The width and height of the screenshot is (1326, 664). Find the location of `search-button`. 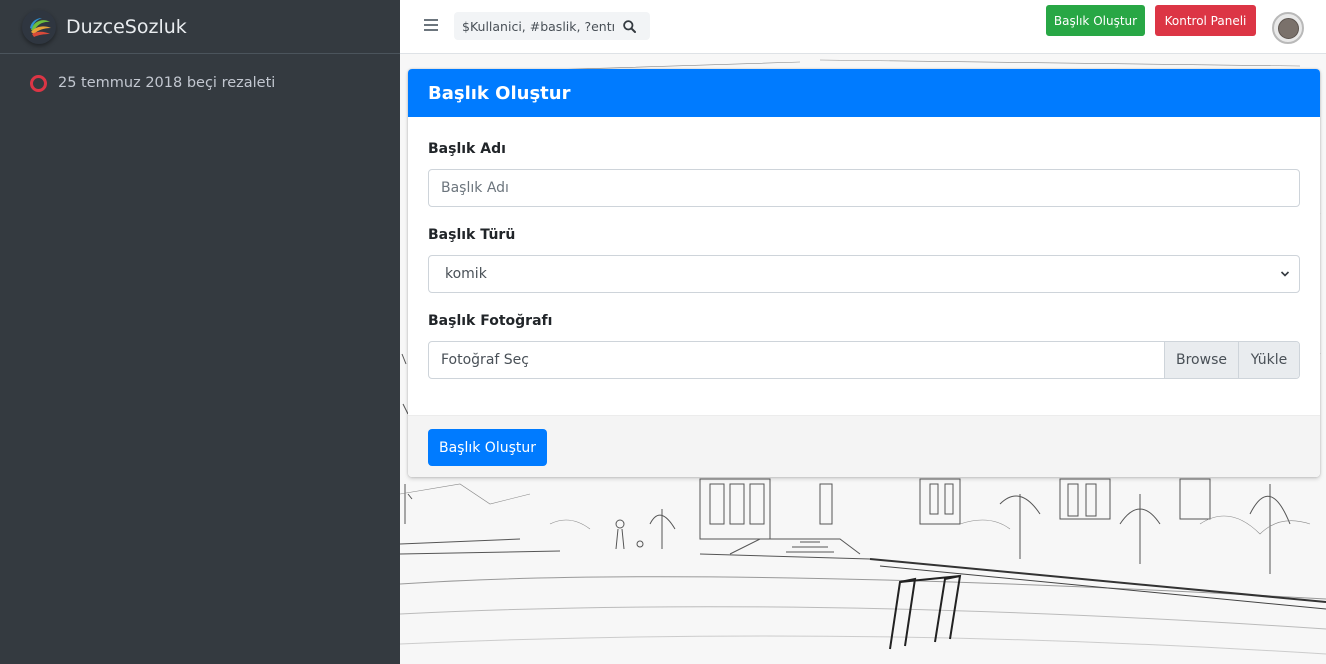

search-button is located at coordinates (629, 26).